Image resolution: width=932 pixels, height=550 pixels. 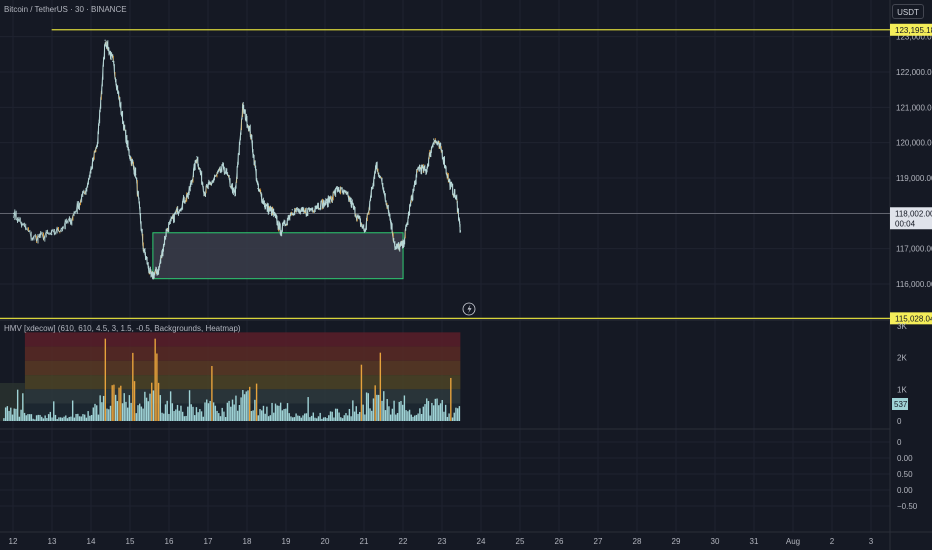 What do you see at coordinates (914, 107) in the screenshot?
I see `price-tick-label: 121,000.00` at bounding box center [914, 107].